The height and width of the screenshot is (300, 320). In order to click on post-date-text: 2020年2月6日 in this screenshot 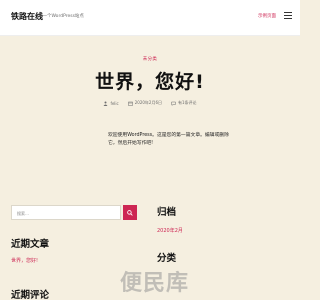, I will do `click(148, 103)`.